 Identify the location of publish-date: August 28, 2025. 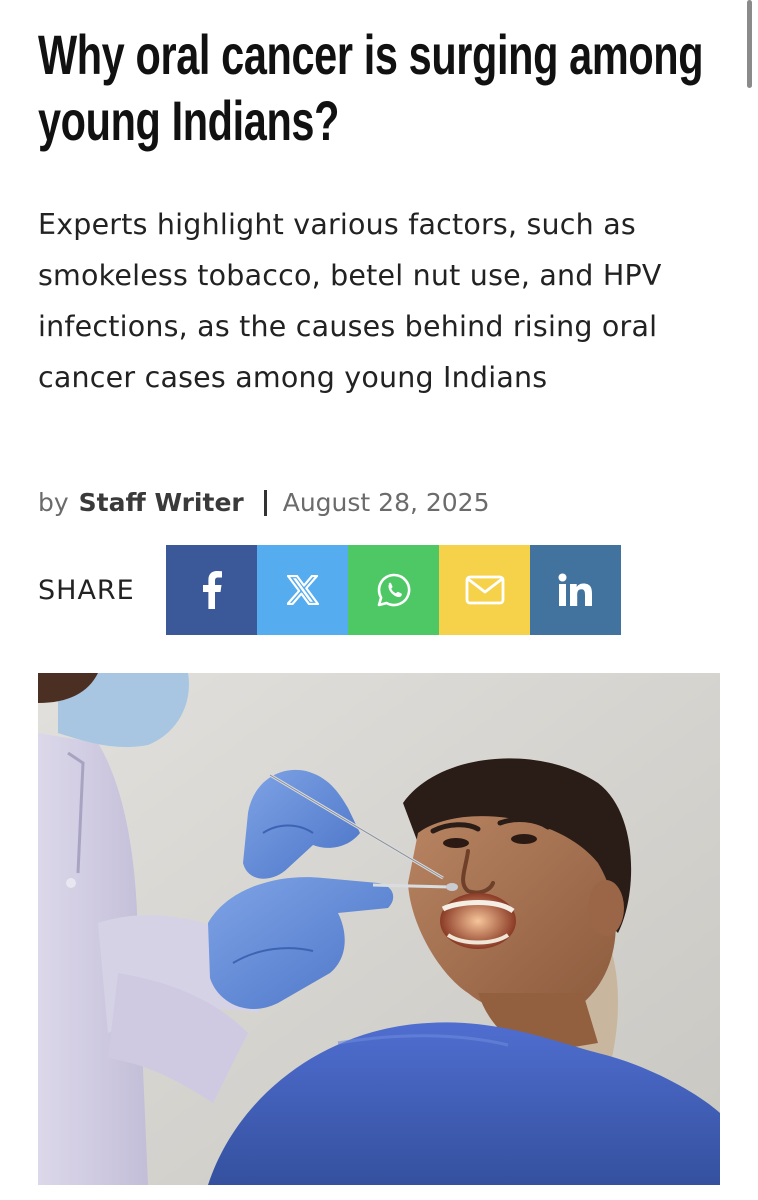
(386, 502).